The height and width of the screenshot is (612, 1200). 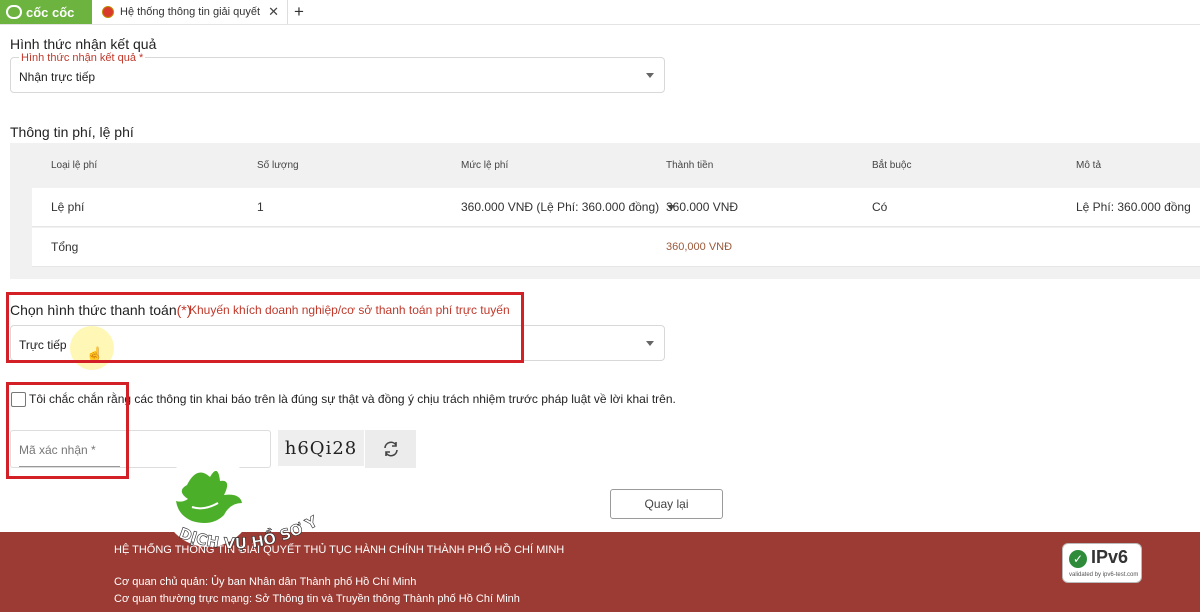 I want to click on ipv6-label: IPv6, so click(x=1110, y=557).